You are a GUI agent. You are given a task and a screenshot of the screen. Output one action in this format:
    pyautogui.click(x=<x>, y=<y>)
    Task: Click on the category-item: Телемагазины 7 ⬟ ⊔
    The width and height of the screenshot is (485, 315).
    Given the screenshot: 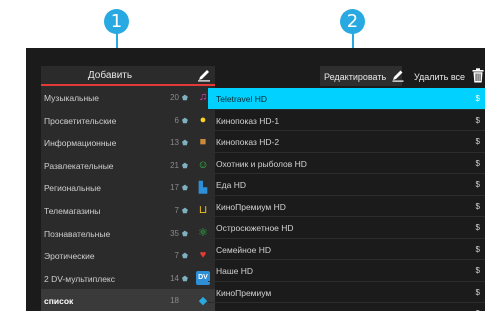 What is the action you would take?
    pyautogui.click(x=128, y=210)
    